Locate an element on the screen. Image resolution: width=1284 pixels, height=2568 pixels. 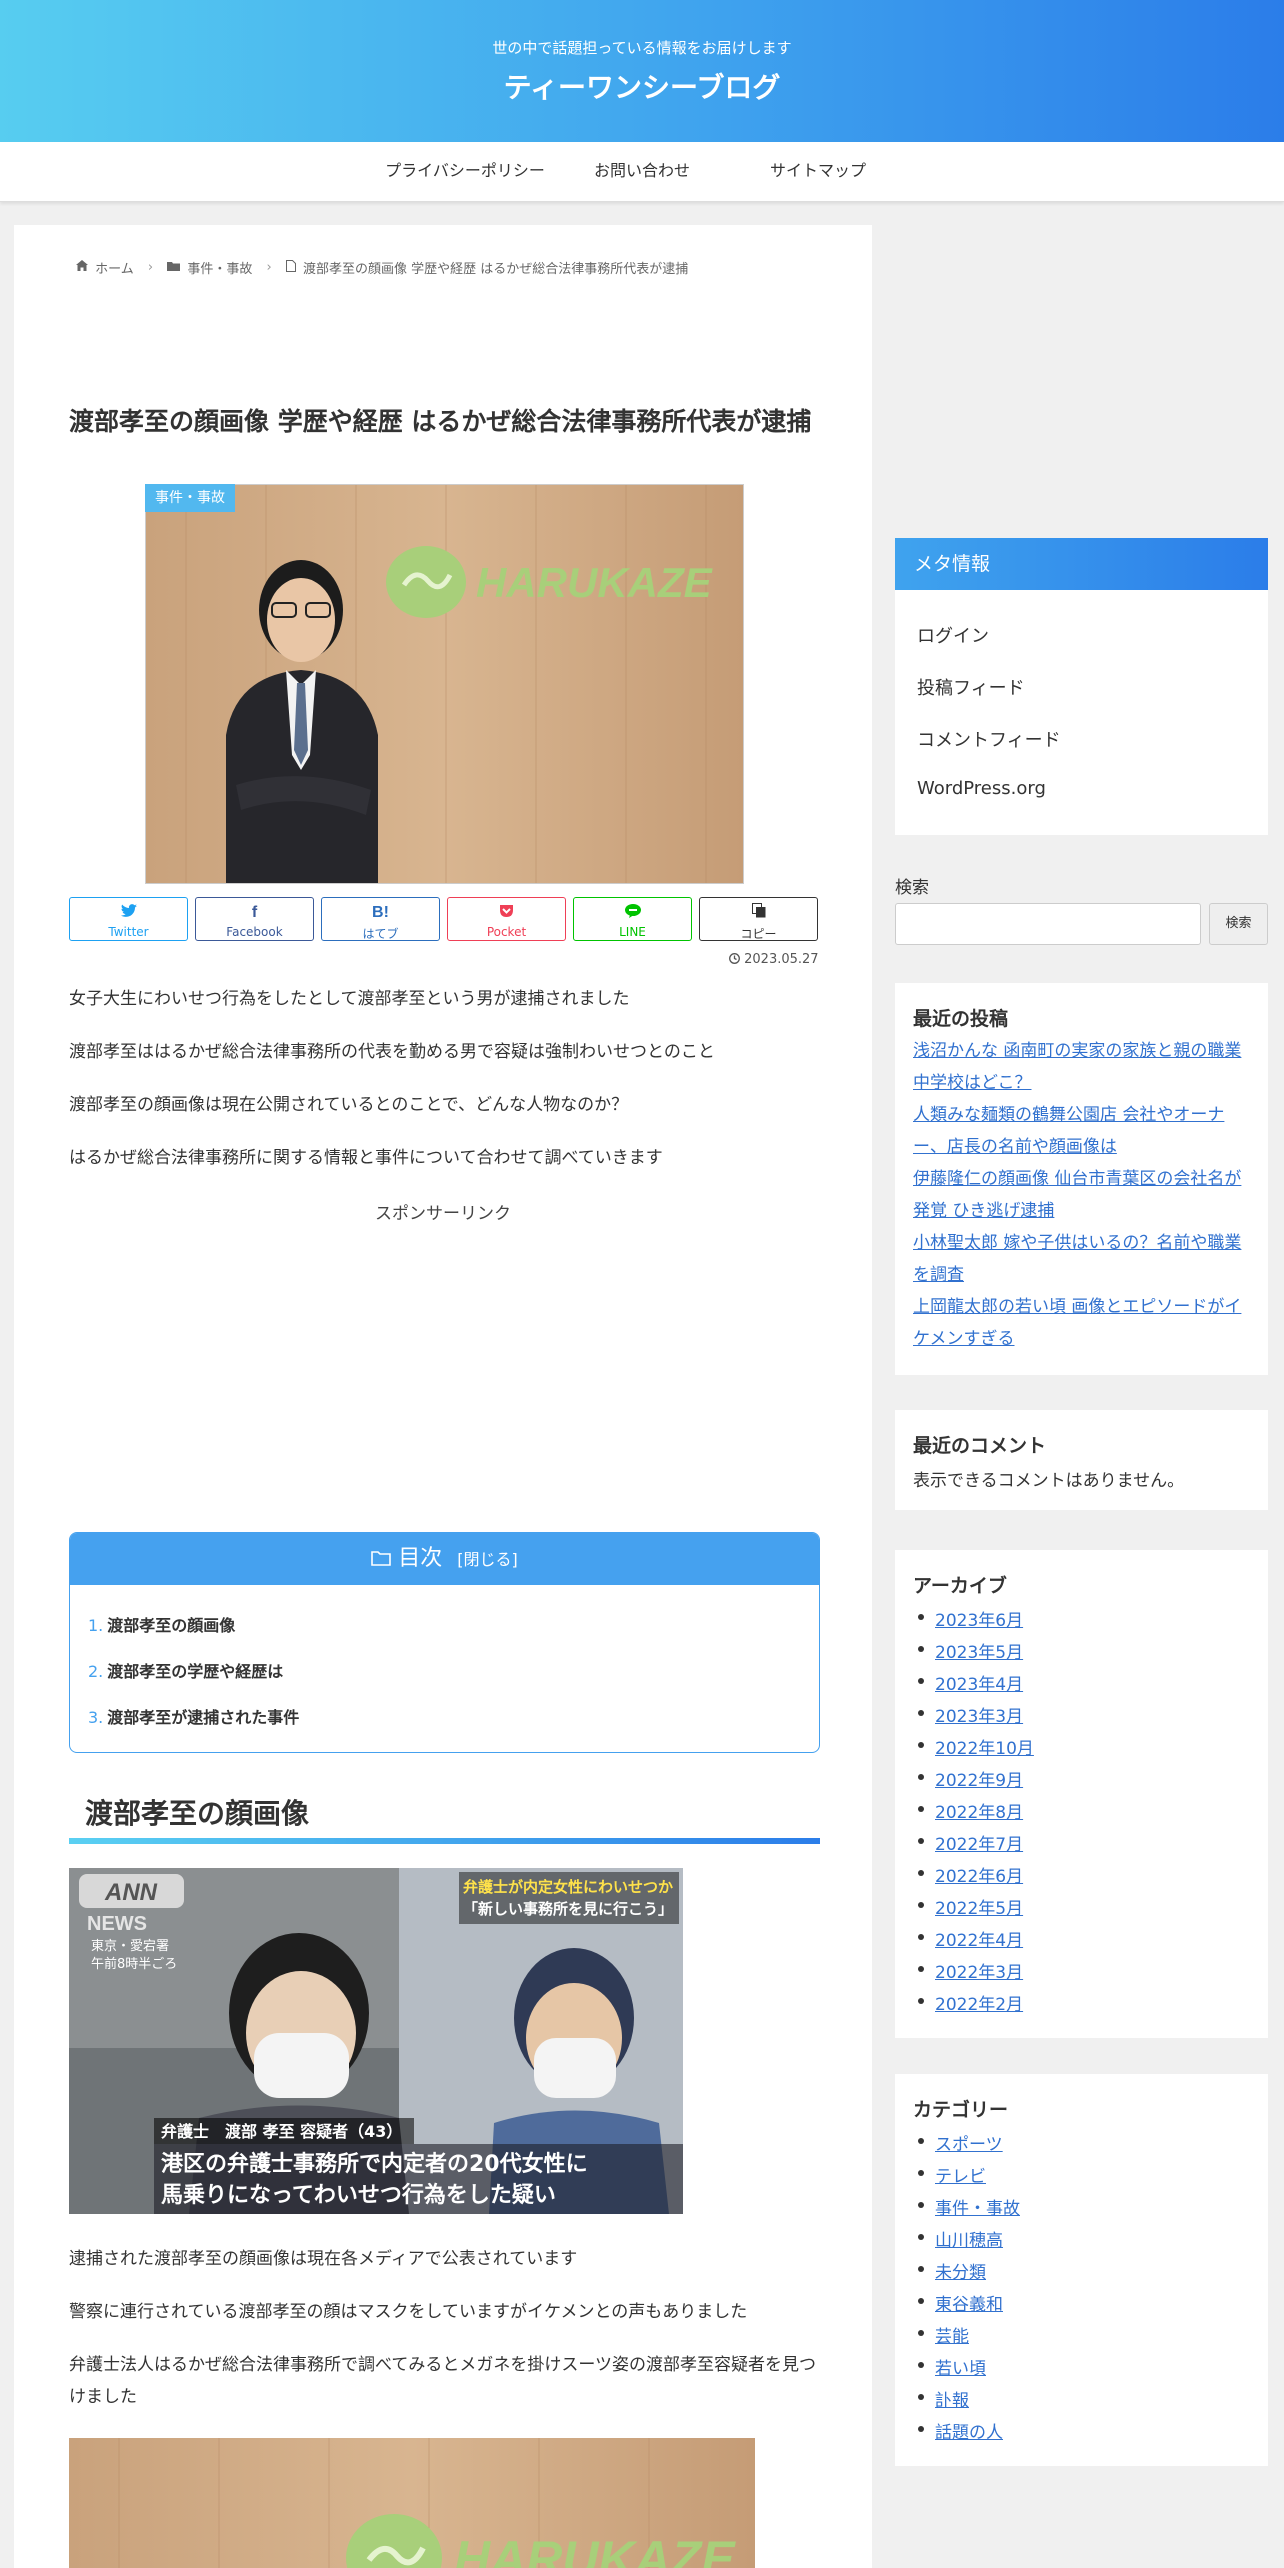
page-title: 渡部孝至の顔画像 学歴や経歴 はるかぜ総合法律事務所代表が逮捕 is located at coordinates (440, 421).